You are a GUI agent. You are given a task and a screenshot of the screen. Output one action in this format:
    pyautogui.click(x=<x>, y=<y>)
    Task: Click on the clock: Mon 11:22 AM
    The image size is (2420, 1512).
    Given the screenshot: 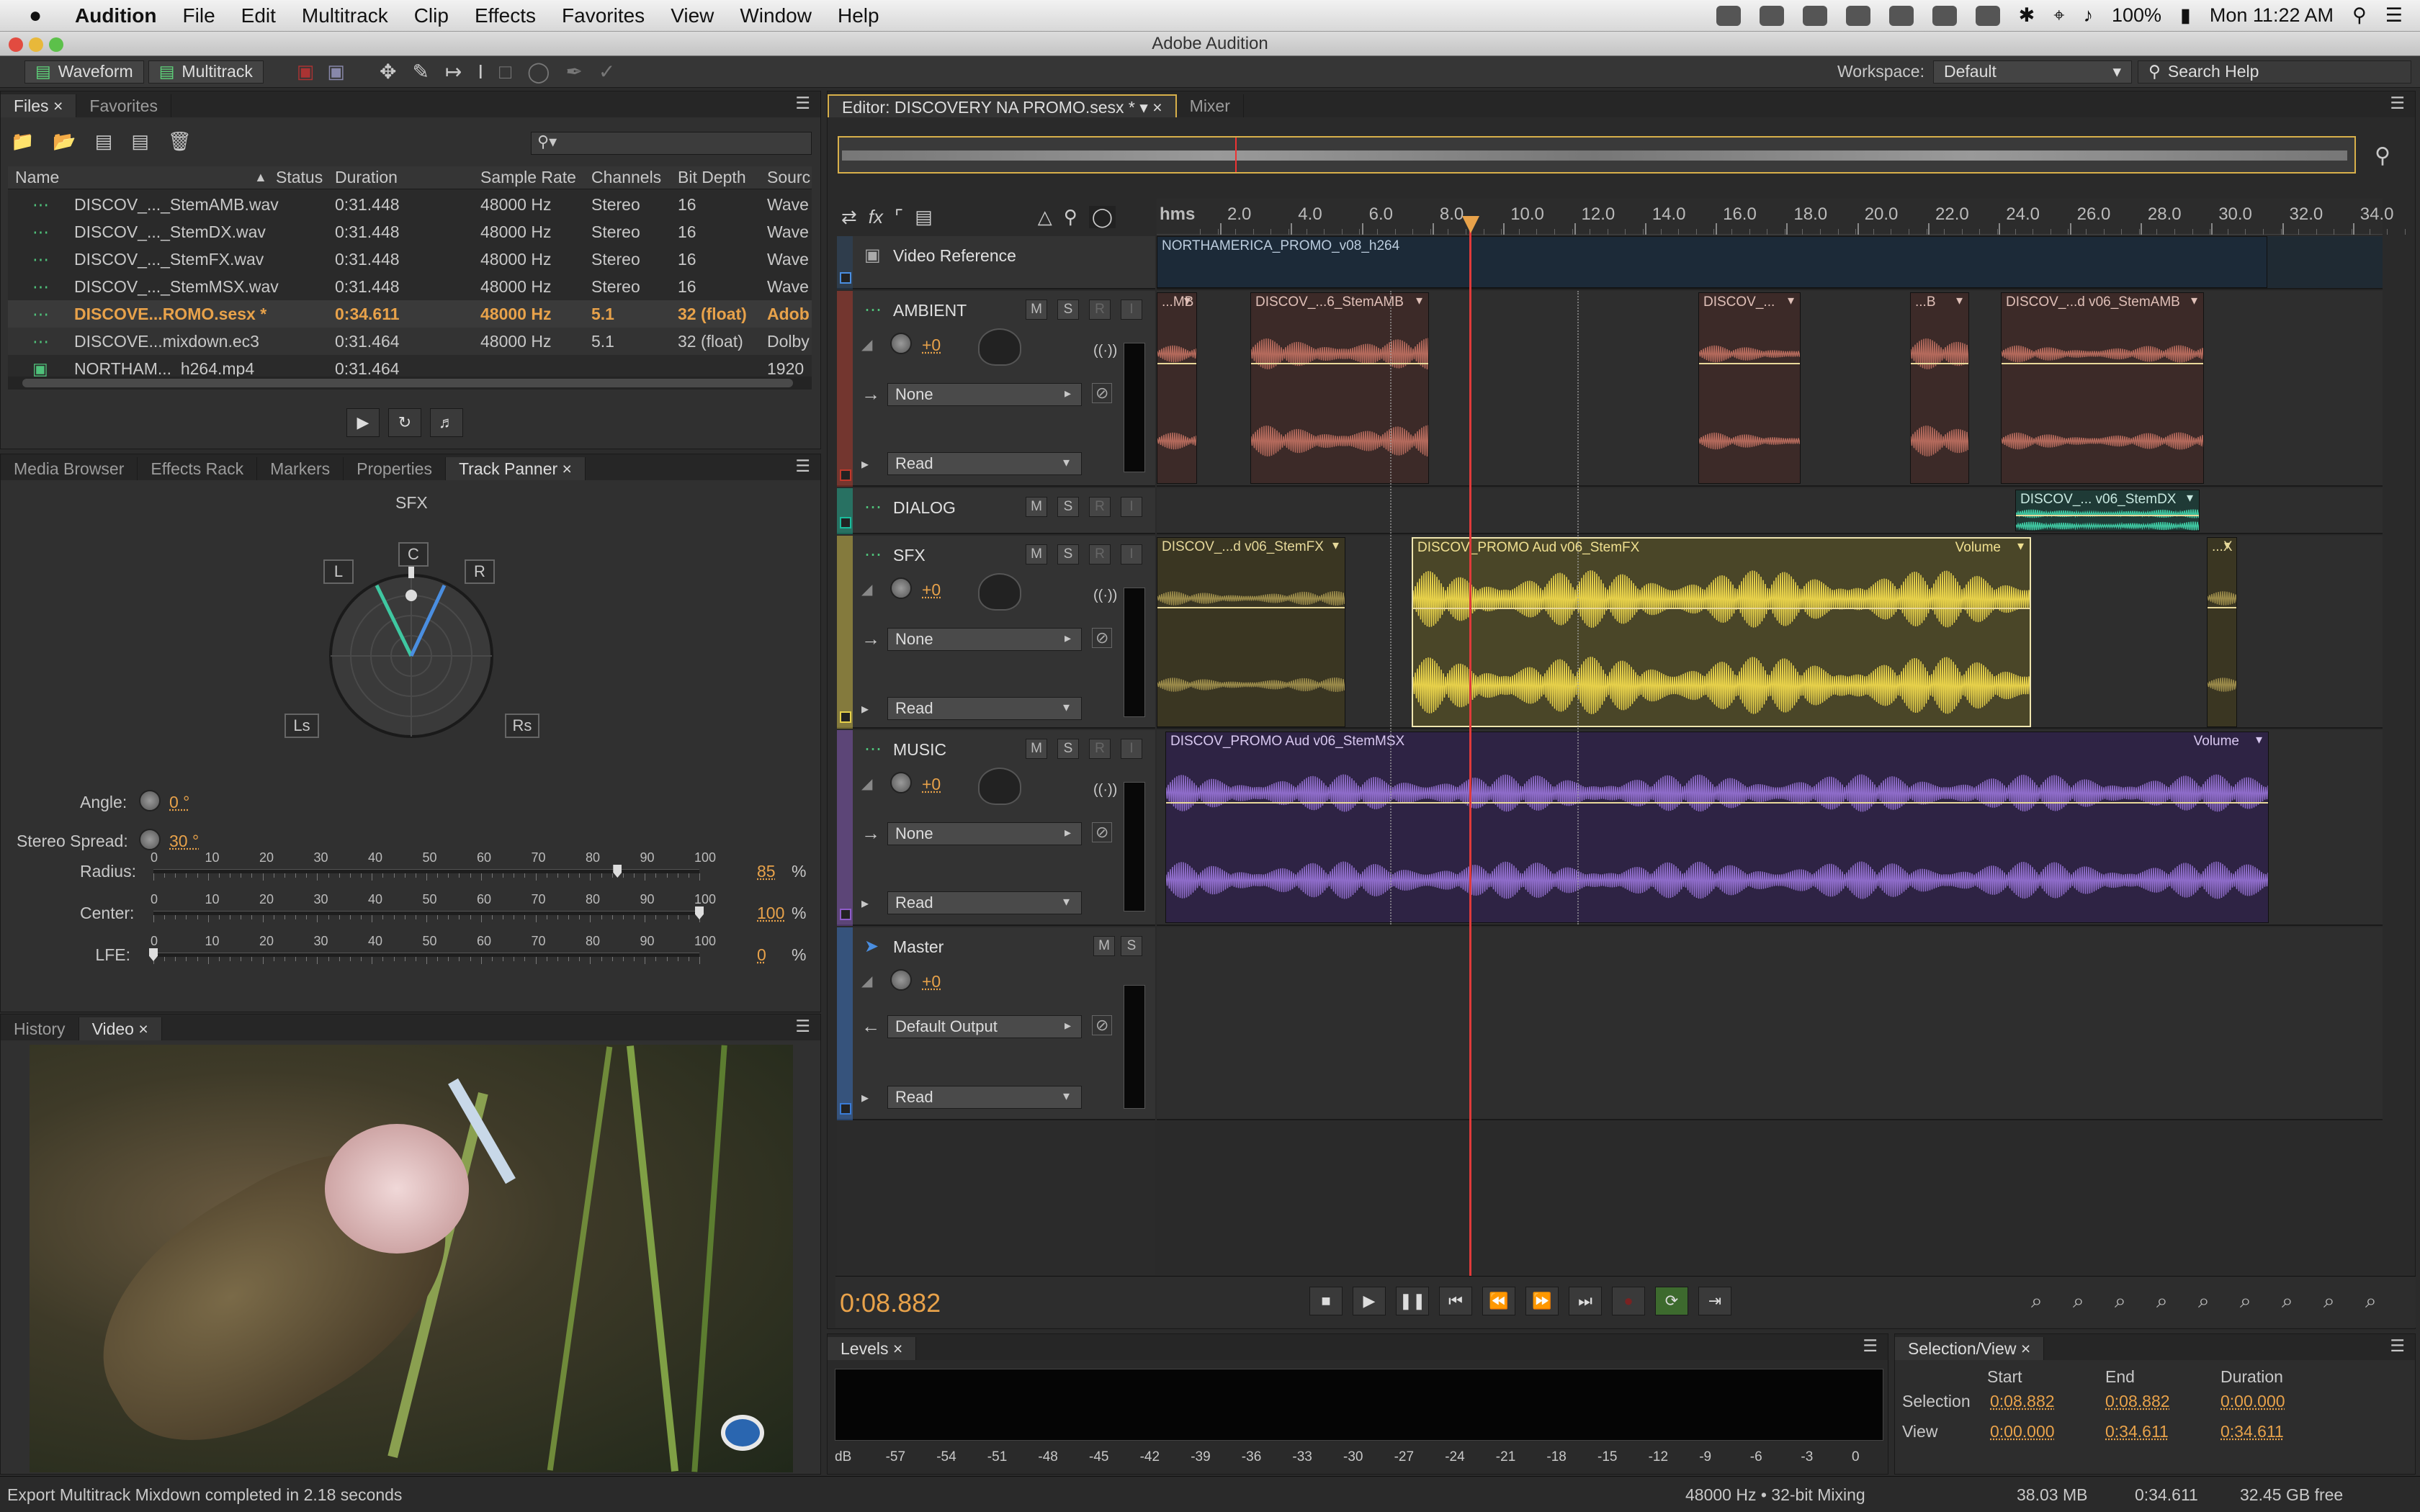 What is the action you would take?
    pyautogui.click(x=2272, y=15)
    